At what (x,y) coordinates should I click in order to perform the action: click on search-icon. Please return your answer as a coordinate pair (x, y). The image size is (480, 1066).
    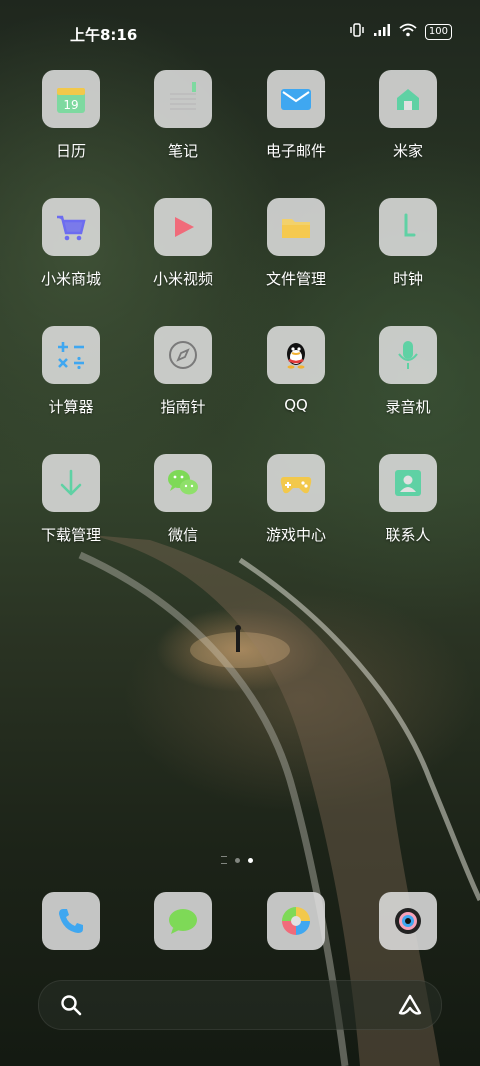
    Looking at the image, I should click on (71, 1007).